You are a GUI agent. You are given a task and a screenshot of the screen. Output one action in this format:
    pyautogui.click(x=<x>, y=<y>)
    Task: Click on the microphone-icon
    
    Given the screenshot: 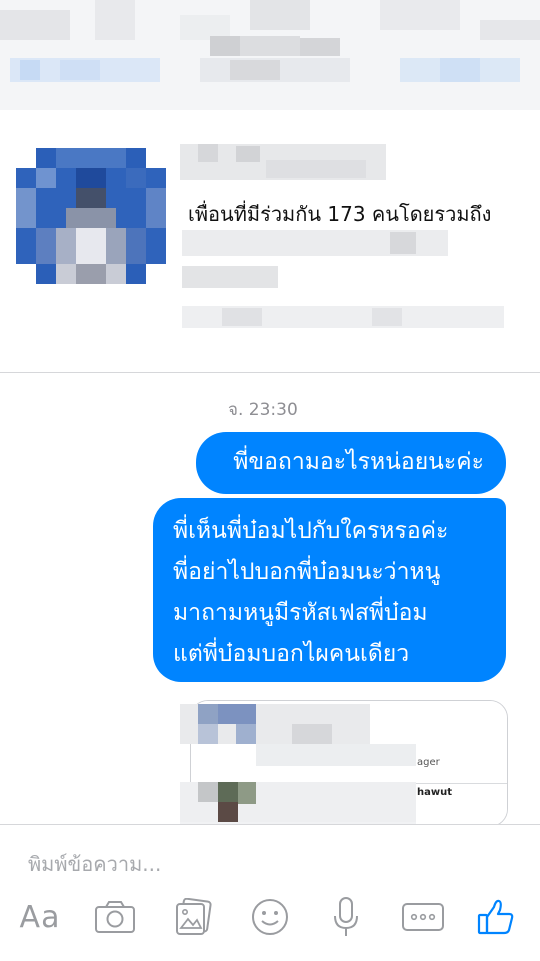 What is the action you would take?
    pyautogui.click(x=346, y=917)
    